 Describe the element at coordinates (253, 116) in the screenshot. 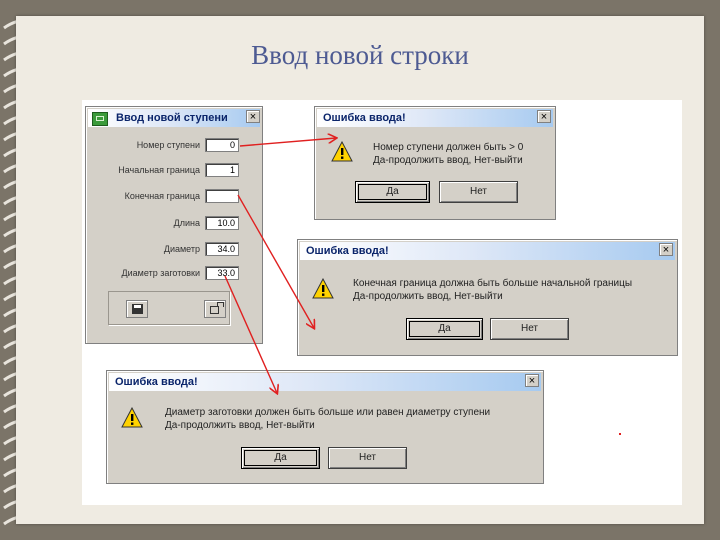

I see `form-close-button: ×` at that location.